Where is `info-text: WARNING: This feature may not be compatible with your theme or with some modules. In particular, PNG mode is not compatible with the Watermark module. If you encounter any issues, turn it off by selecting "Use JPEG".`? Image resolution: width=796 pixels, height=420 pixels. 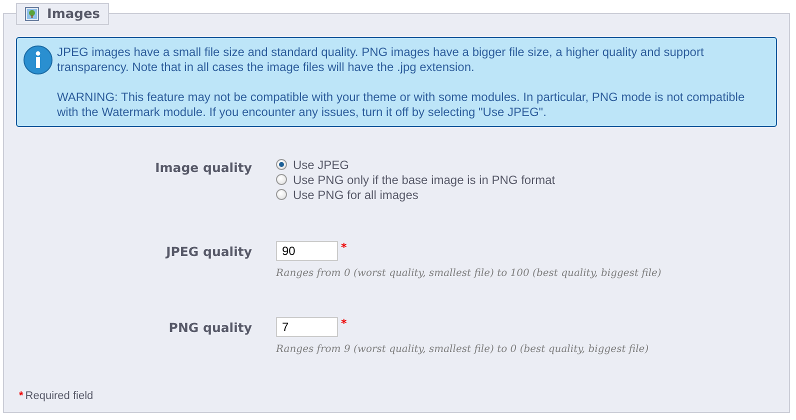
info-text: WARNING: This feature may not be compatible with your theme or with some modules. In particular, PNG mode is not compatible with the Watermark module. If you encounter any issues, turn it off by selecting "Use JPEG". is located at coordinates (401, 105).